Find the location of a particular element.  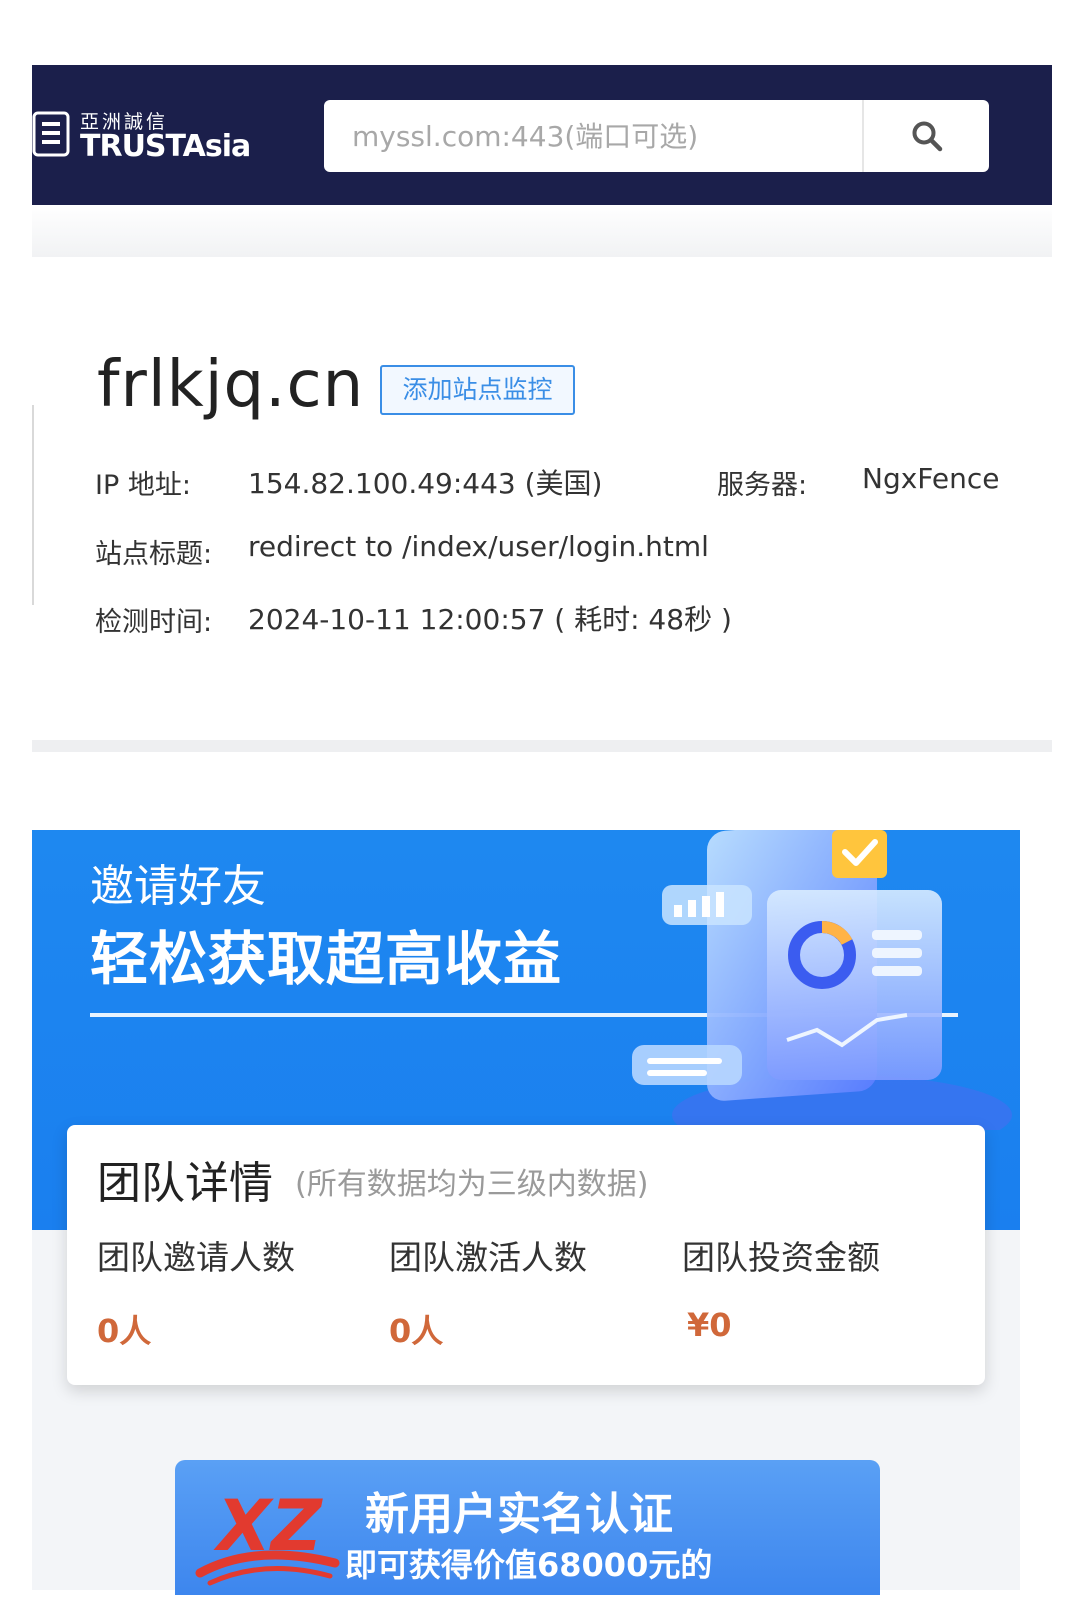

search-icon is located at coordinates (927, 136).